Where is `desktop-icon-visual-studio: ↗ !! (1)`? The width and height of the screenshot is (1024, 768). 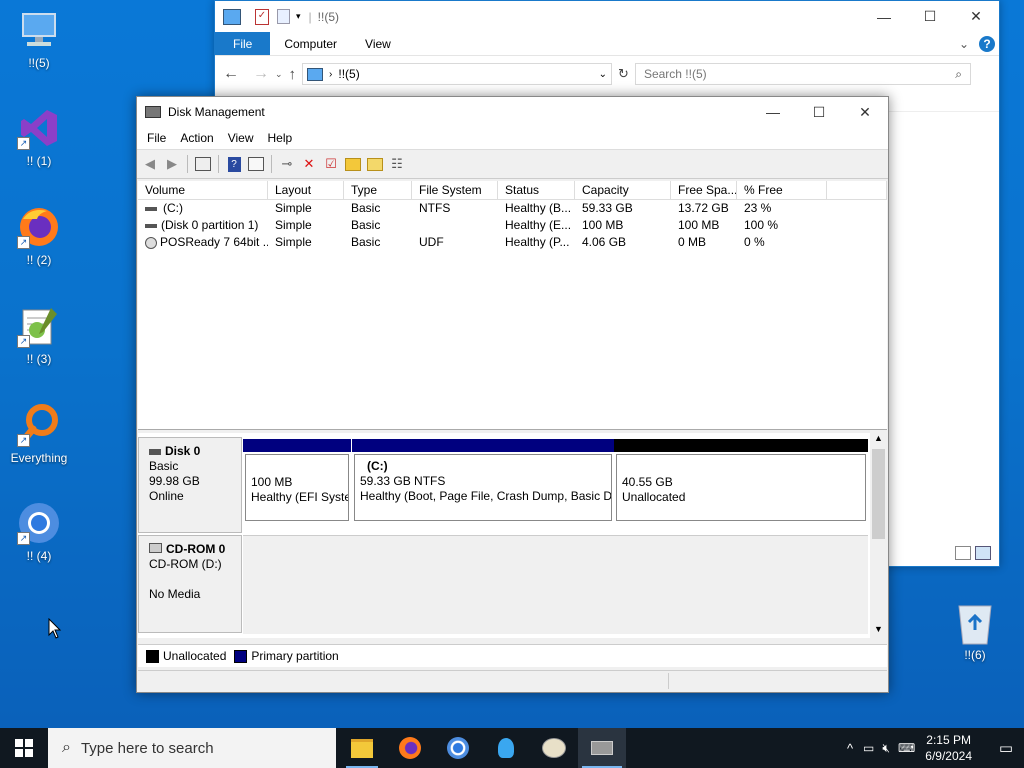 desktop-icon-visual-studio: ↗ !! (1) is located at coordinates (39, 137).